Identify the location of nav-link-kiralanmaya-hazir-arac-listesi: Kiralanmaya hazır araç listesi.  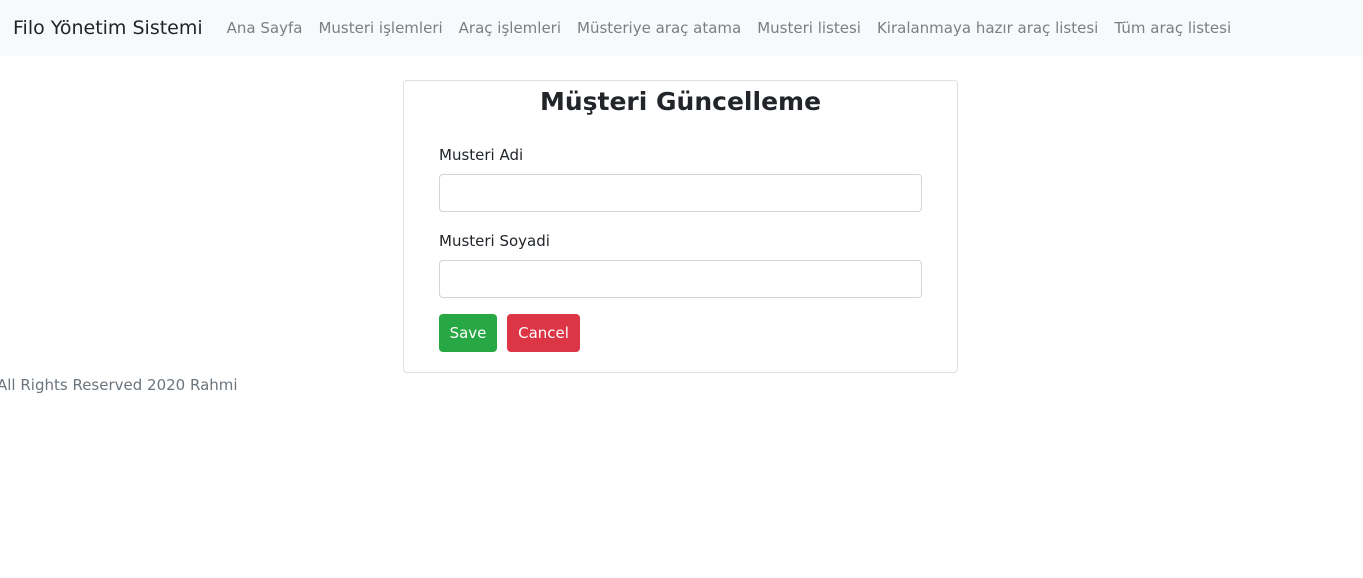
(987, 28).